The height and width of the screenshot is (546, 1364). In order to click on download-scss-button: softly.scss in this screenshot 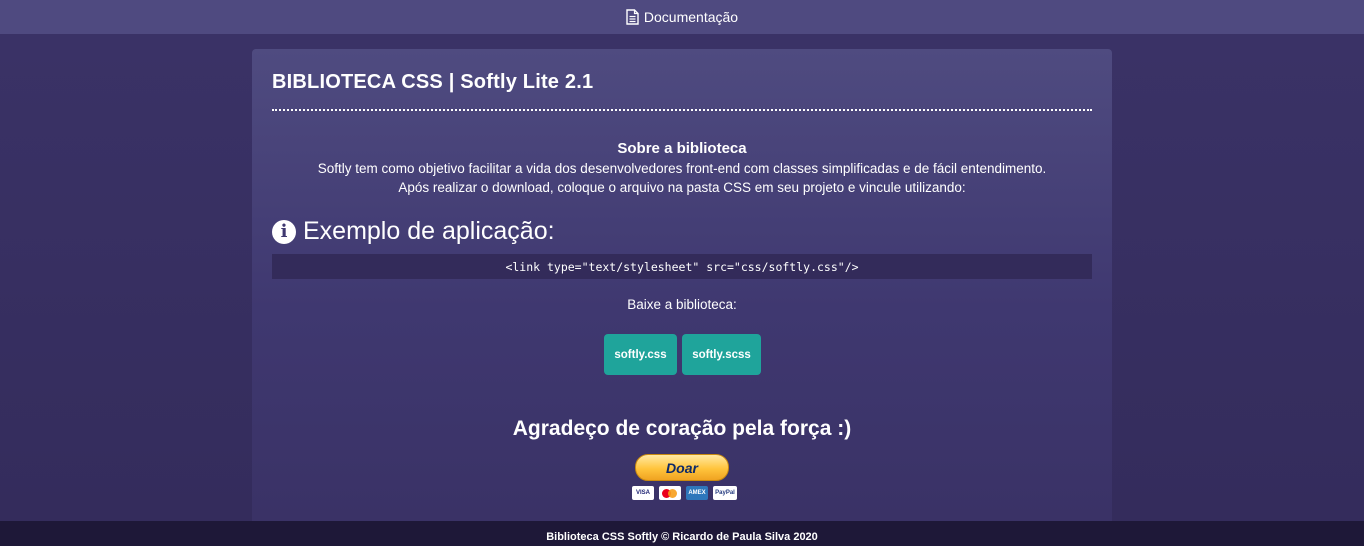, I will do `click(721, 354)`.